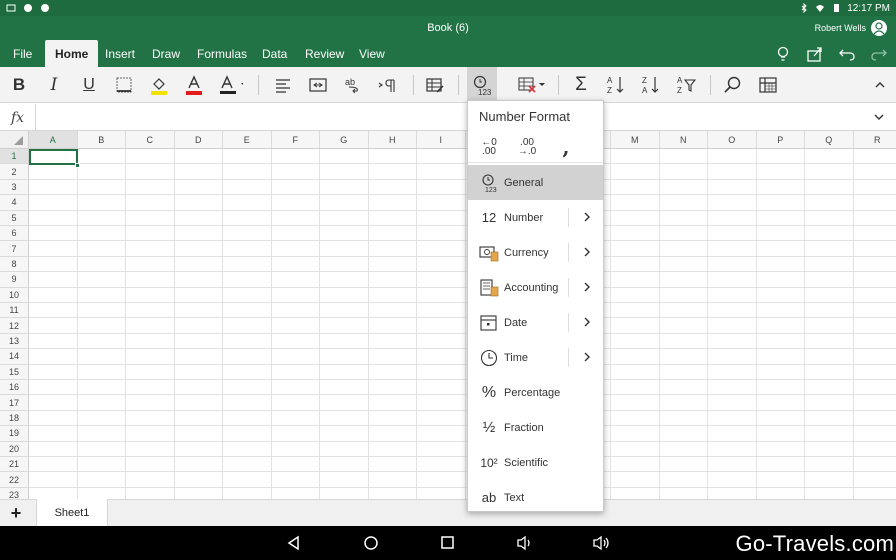  Describe the element at coordinates (815, 54) in the screenshot. I see `share-icon` at that location.